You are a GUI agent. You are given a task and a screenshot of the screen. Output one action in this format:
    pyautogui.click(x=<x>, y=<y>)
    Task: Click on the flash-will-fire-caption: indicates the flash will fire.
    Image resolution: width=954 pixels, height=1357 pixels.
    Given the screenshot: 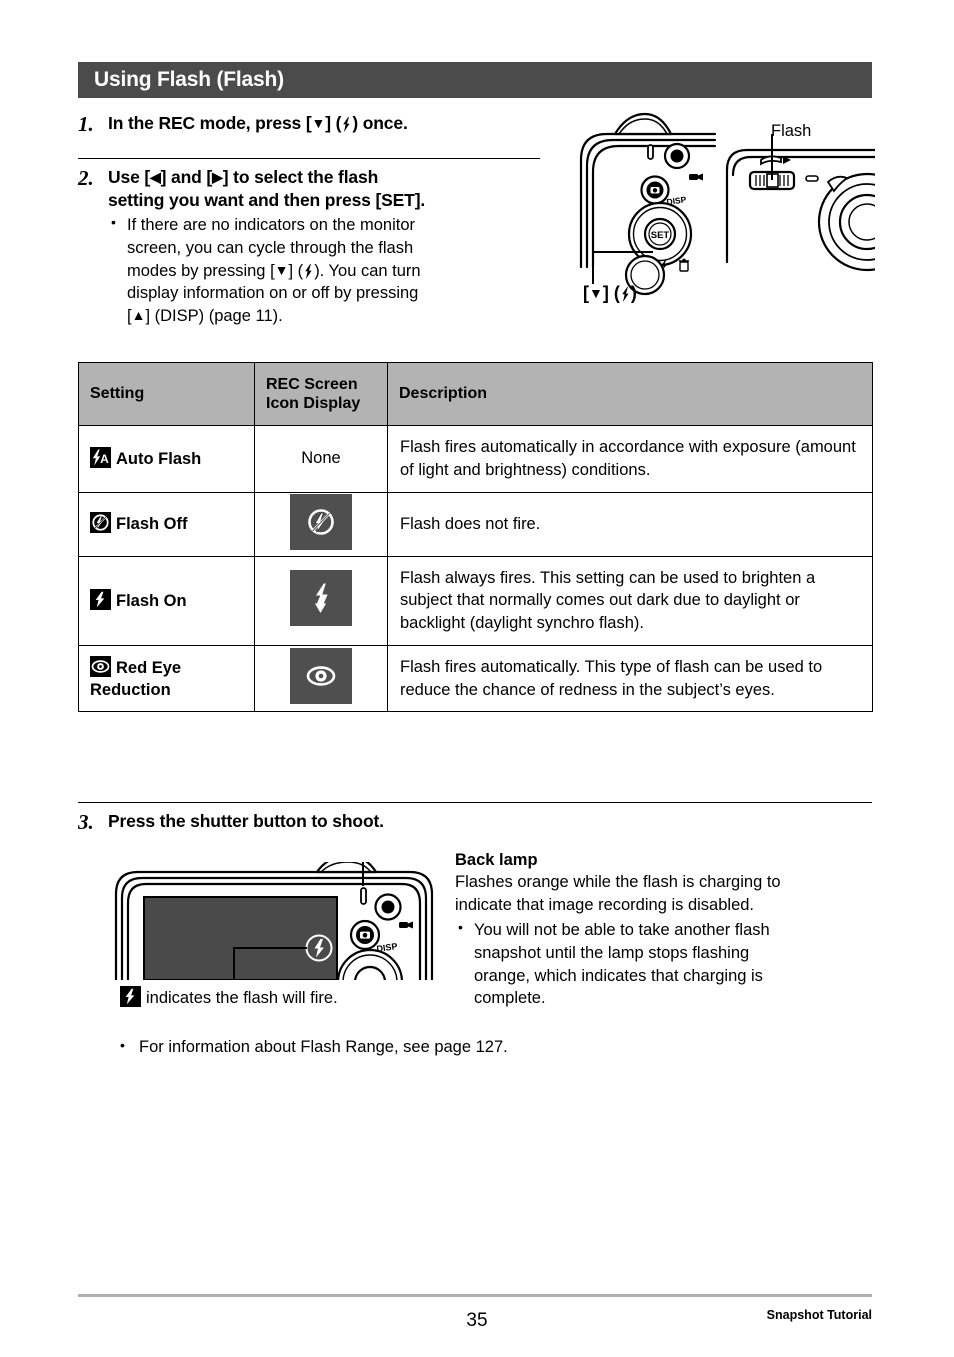 What is the action you would take?
    pyautogui.click(x=229, y=997)
    